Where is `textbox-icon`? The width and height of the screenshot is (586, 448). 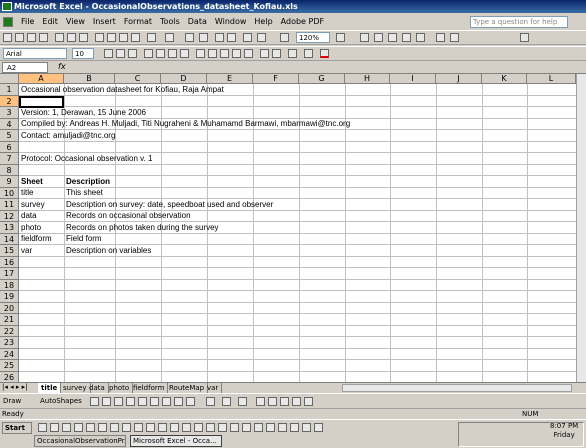 textbox-icon is located at coordinates (142, 401).